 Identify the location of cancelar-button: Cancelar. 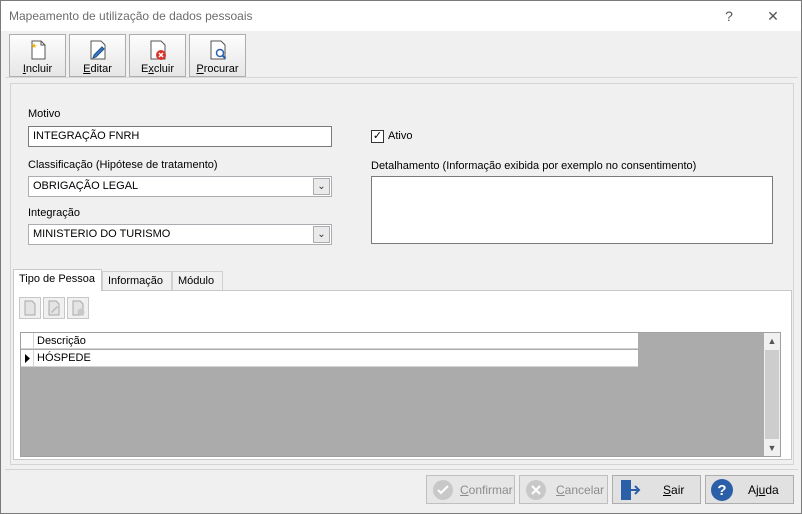
(563, 489).